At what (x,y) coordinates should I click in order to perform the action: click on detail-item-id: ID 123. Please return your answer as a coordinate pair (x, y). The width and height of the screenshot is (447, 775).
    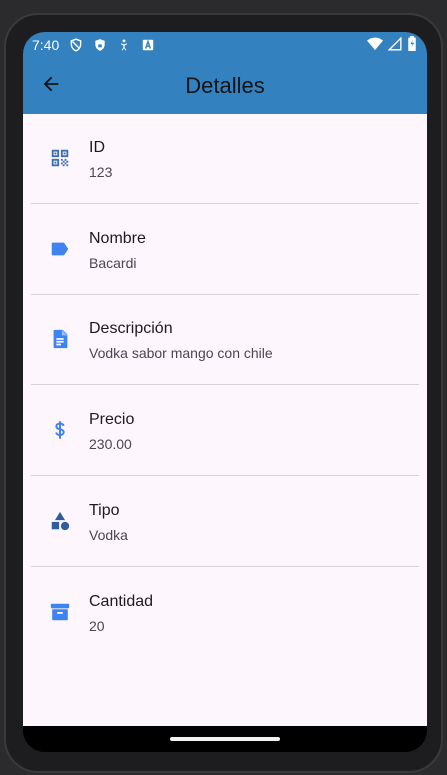
    Looking at the image, I should click on (225, 159).